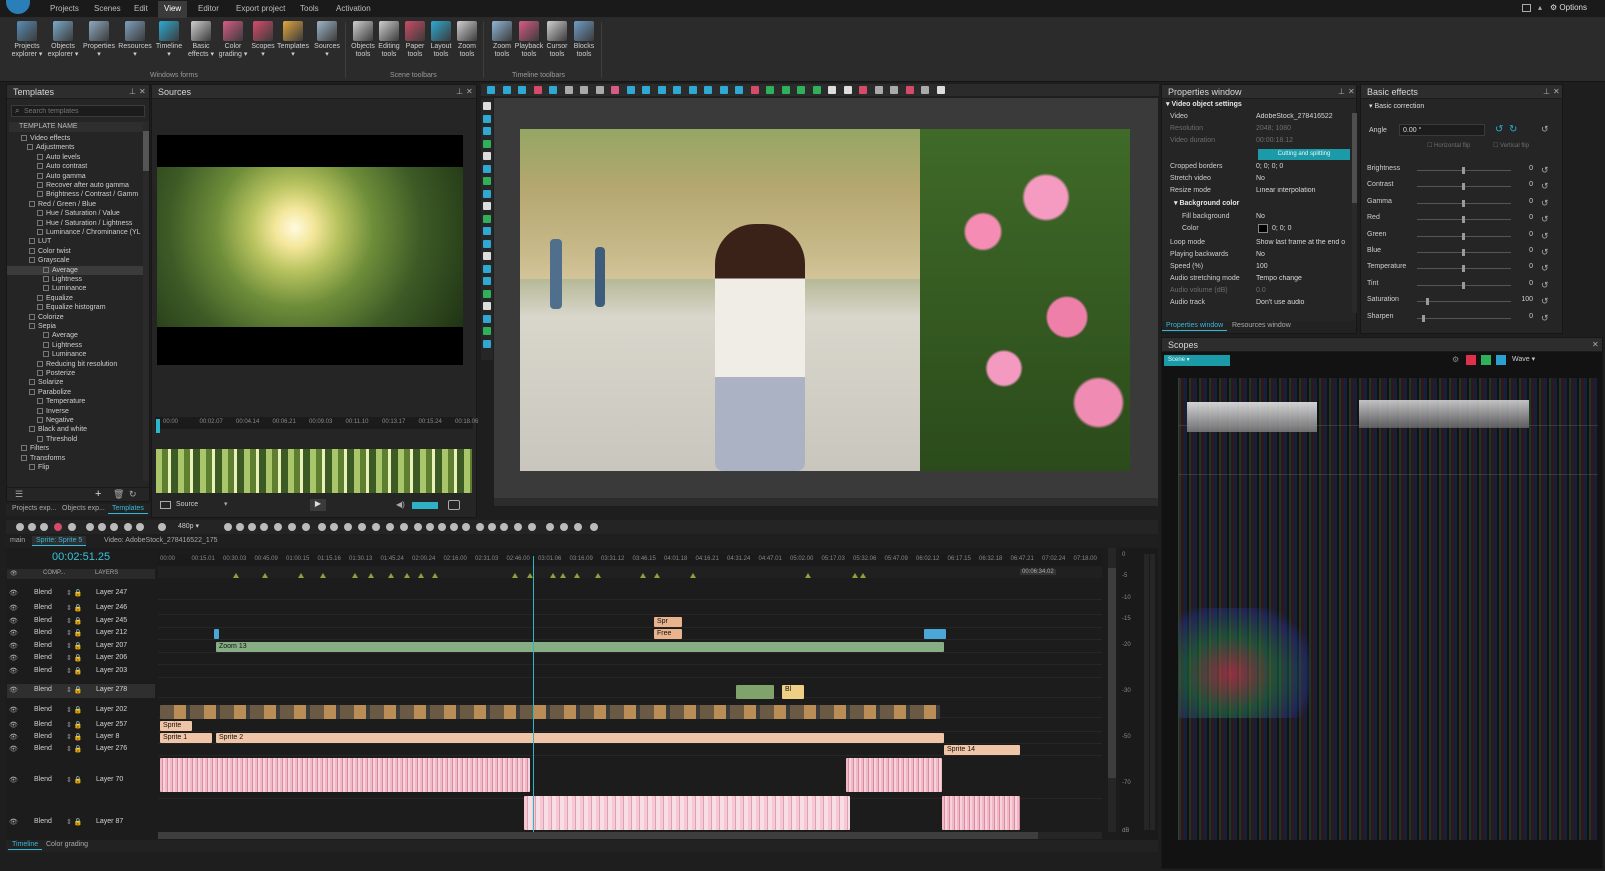 The image size is (1605, 871). I want to click on template-item: Average, so click(75, 270).